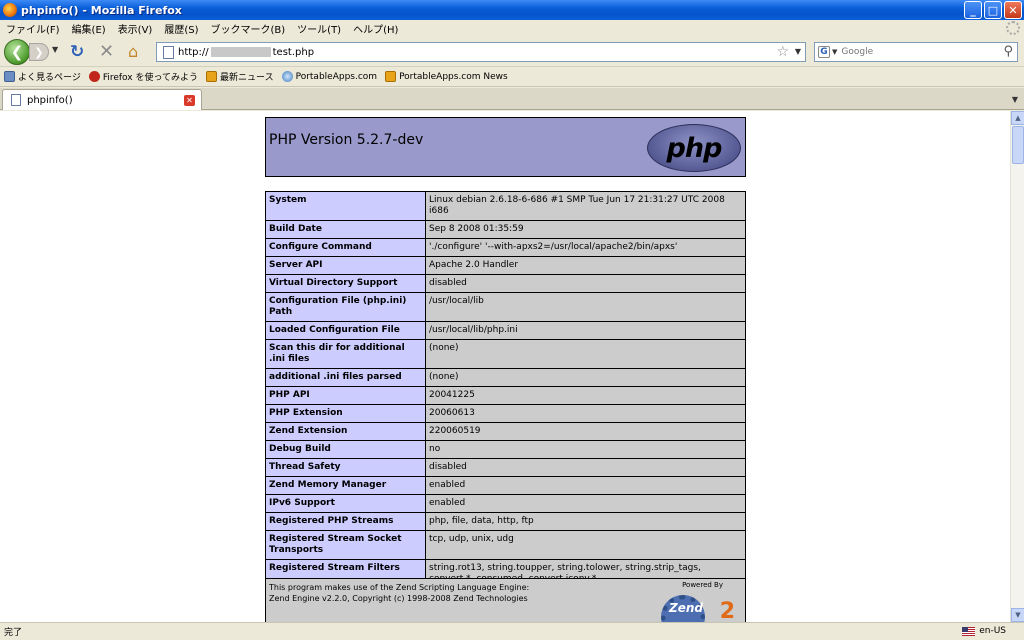 This screenshot has width=1024, height=640. What do you see at coordinates (345, 307) in the screenshot?
I see `info-key: Configuration File (php.ini) Path` at bounding box center [345, 307].